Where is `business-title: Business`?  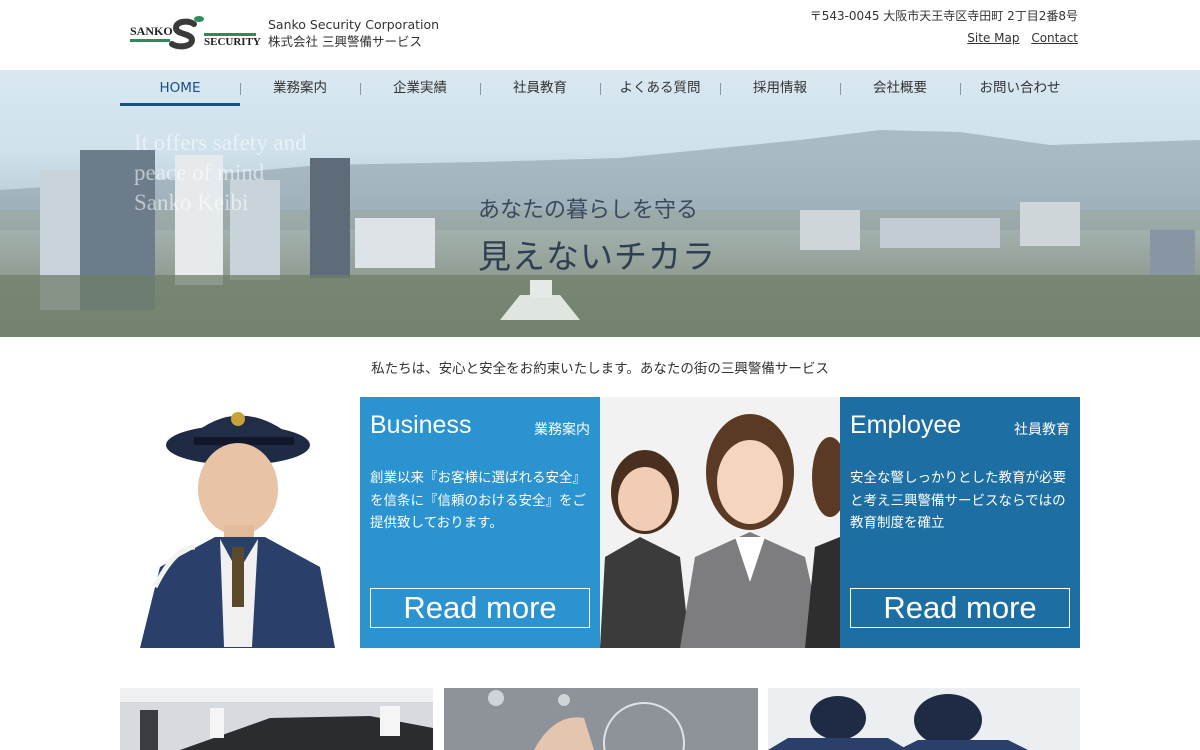
business-title: Business is located at coordinates (421, 425).